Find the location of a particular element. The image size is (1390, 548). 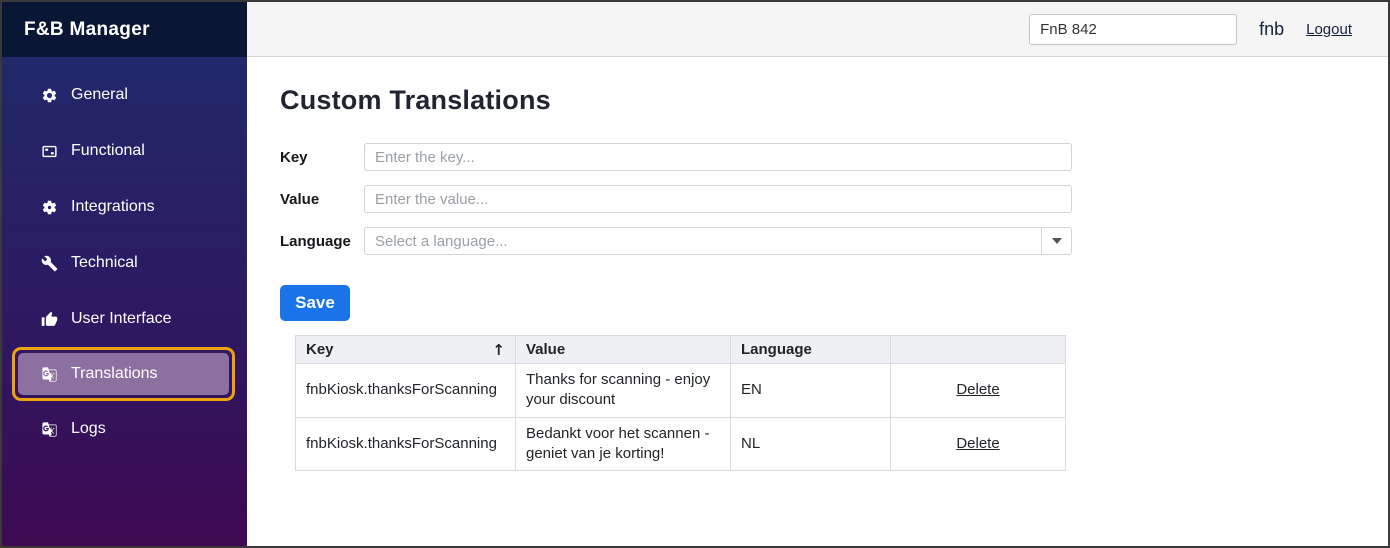

sidebar-item-translations: Translations is located at coordinates (123, 374).